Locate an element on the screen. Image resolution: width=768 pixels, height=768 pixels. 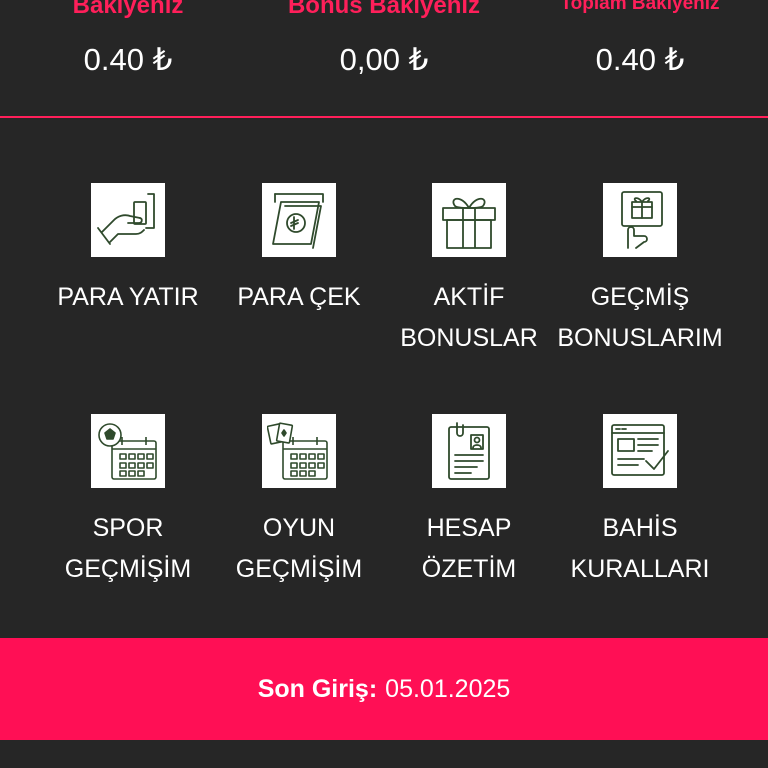
bonus-balance-label: Bonus Bakiyeniz is located at coordinates (384, 9).